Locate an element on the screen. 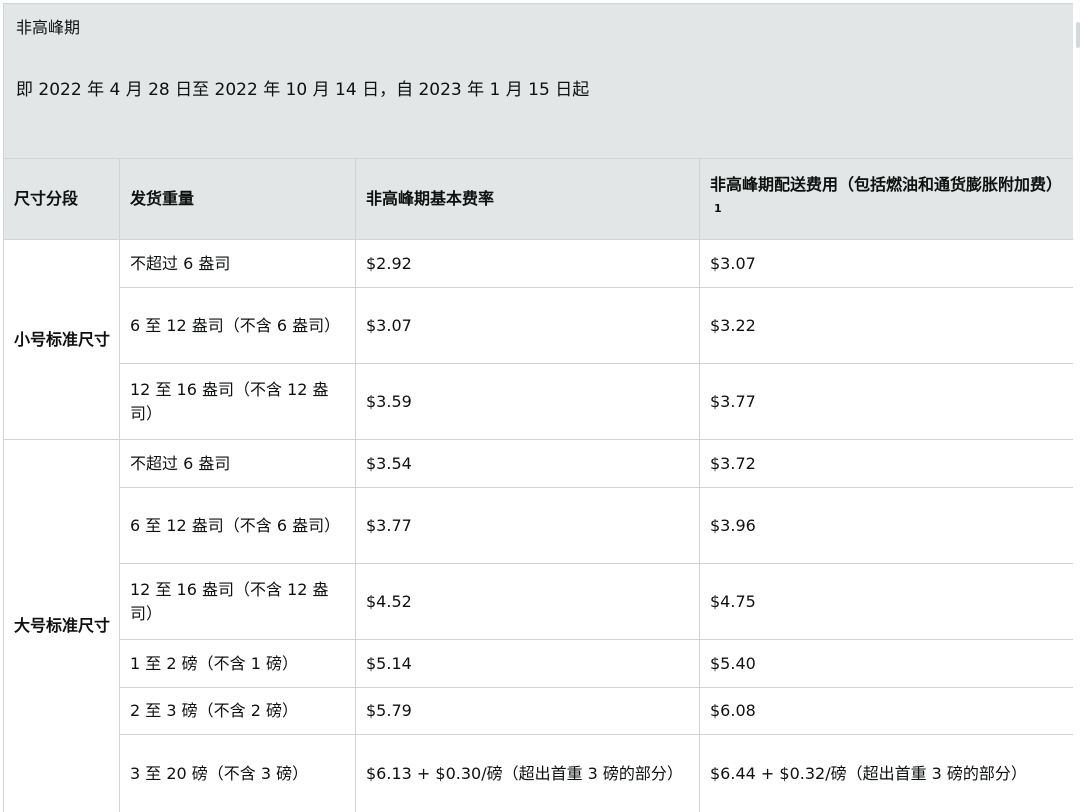 This screenshot has height=812, width=1080. base-rate-cell: $5.79 is located at coordinates (528, 711).